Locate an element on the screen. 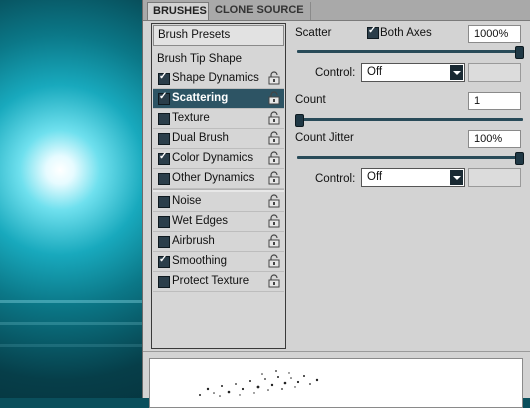  list-item-dual-brush: Dual Brush is located at coordinates (218, 139).